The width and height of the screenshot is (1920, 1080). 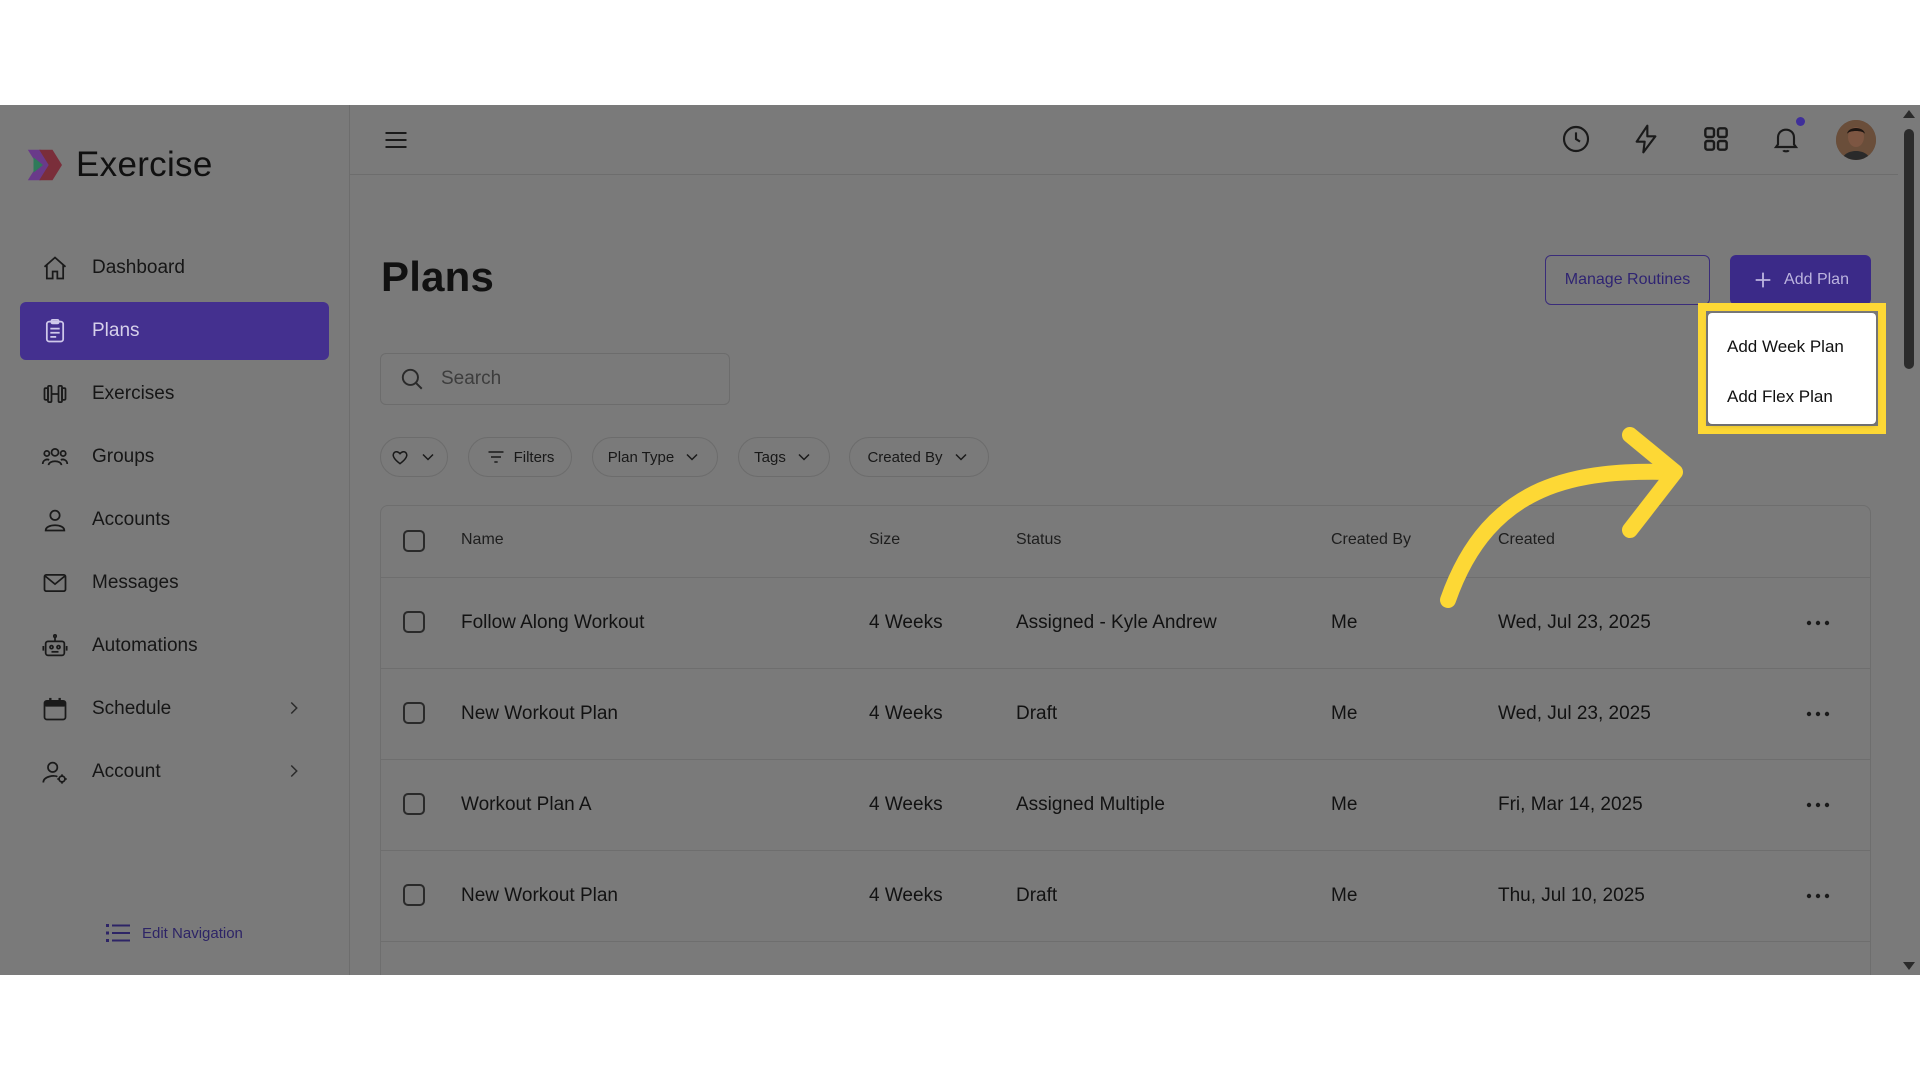 What do you see at coordinates (131, 519) in the screenshot?
I see `sidebar-item-label: Accounts` at bounding box center [131, 519].